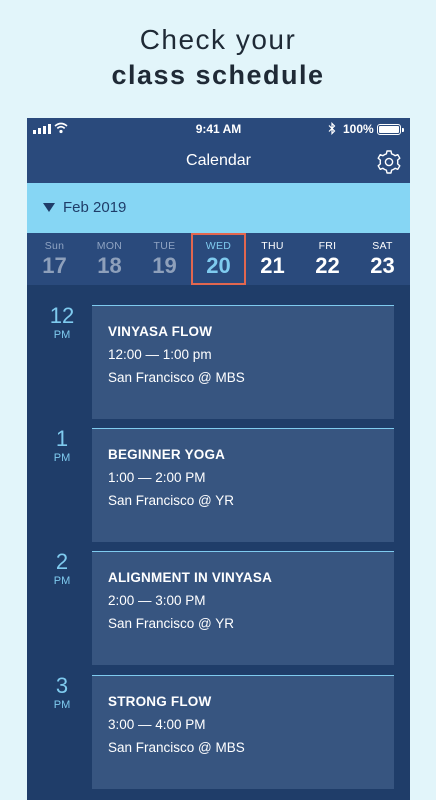  I want to click on battery-percent: 100%, so click(358, 129).